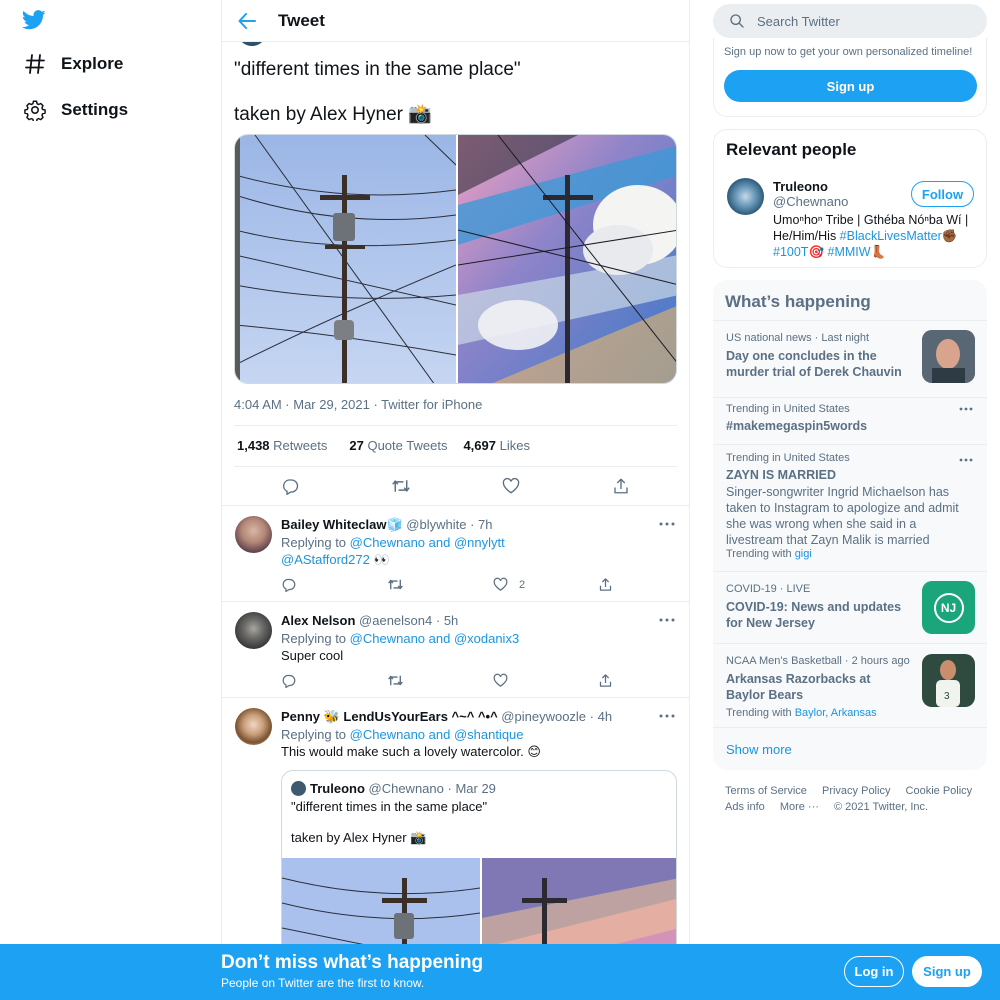 This screenshot has height=1000, width=1000. I want to click on hashtag-link: #BlackLivesMatter, so click(891, 236).